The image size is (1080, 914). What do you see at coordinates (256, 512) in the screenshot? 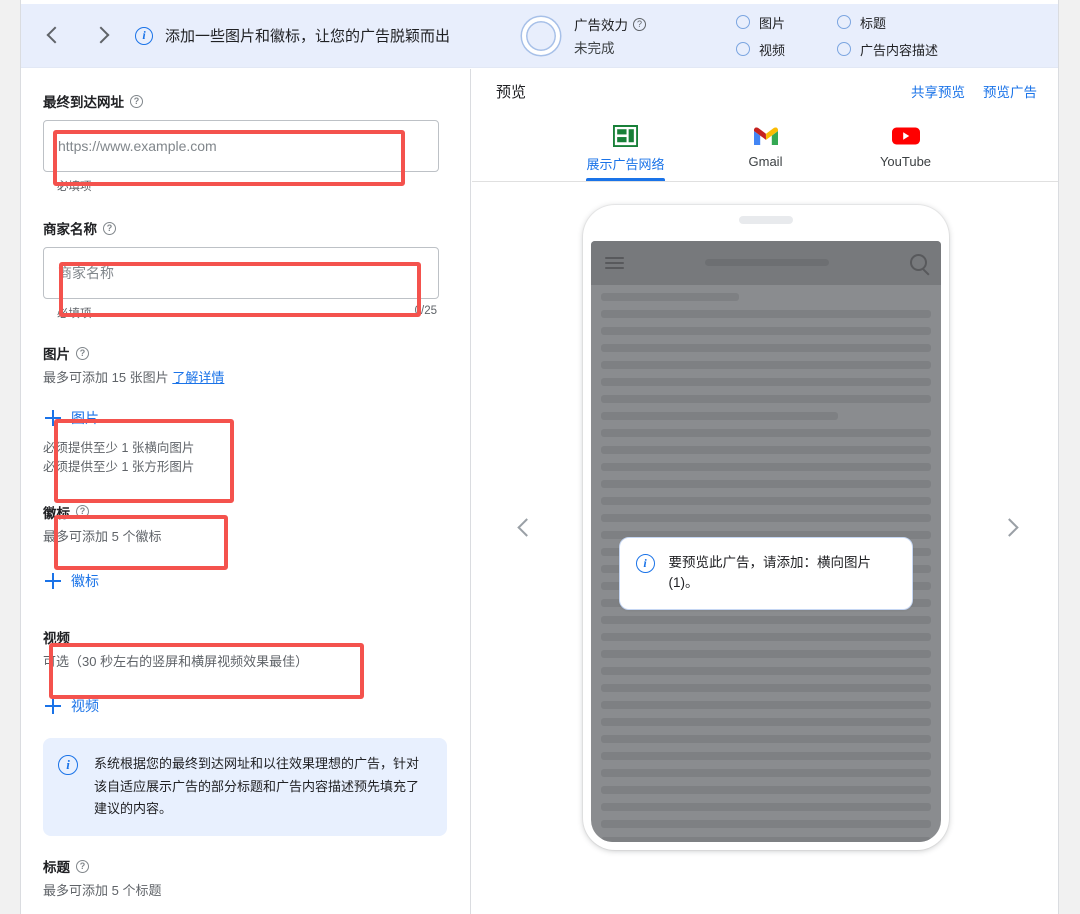
I see `logos-label-row: 徽标 ?` at bounding box center [256, 512].